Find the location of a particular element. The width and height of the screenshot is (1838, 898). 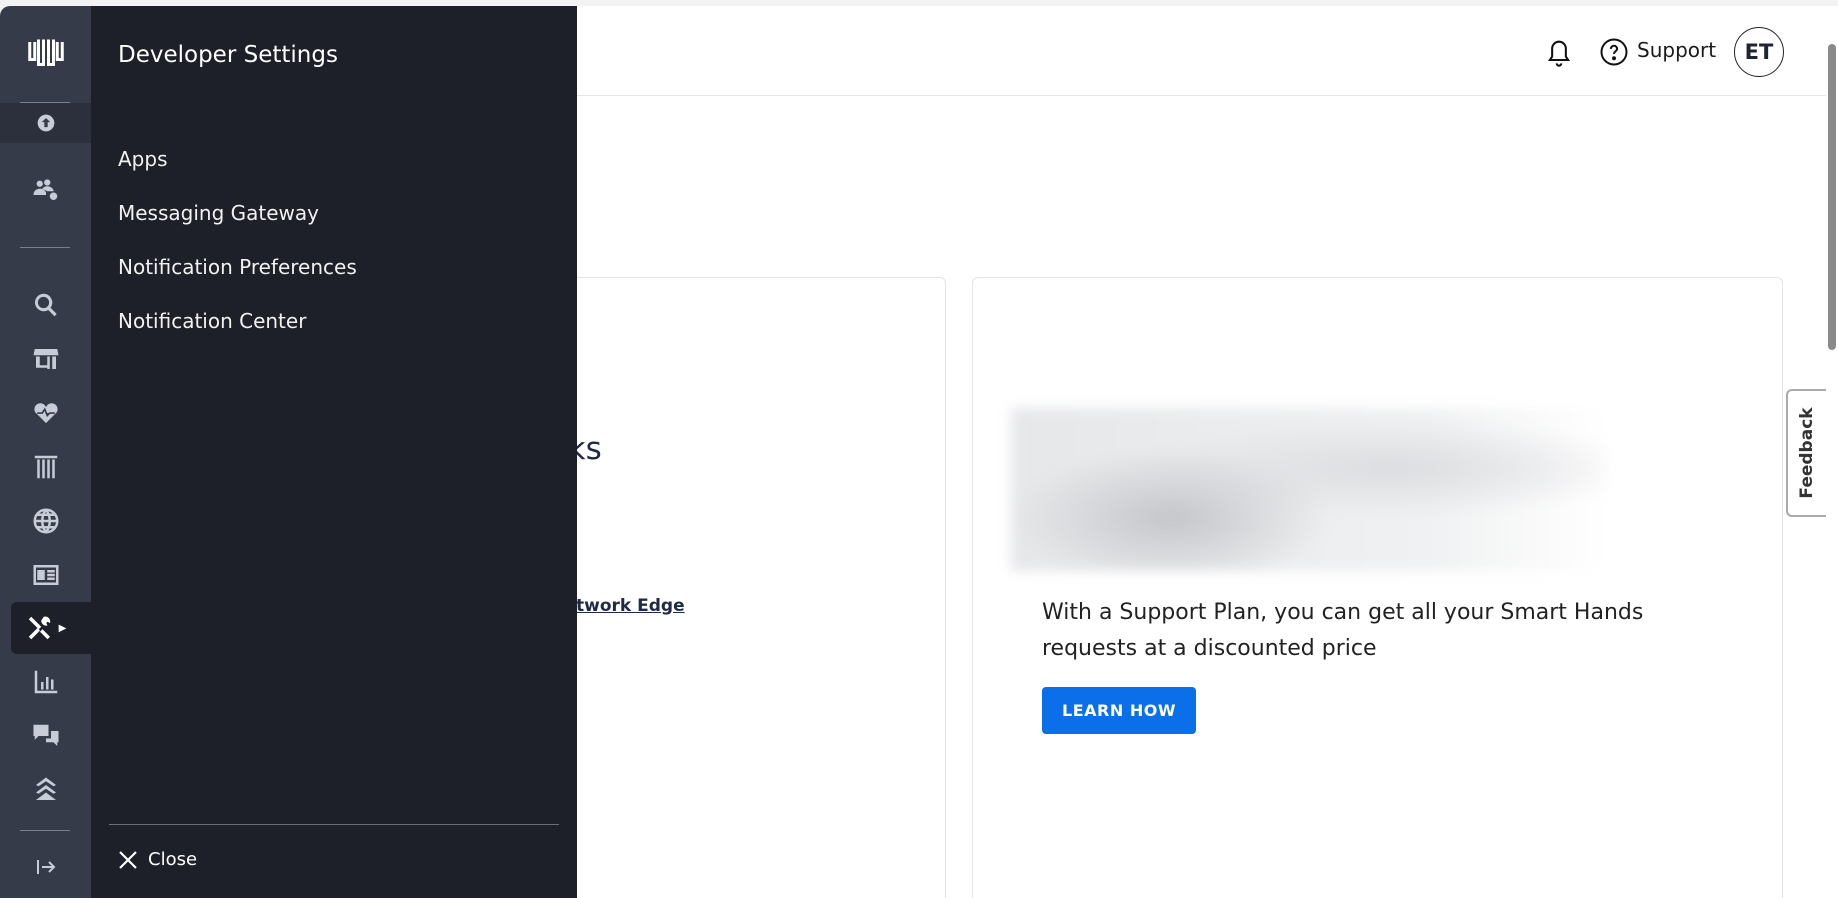

bell-icon is located at coordinates (1559, 54).